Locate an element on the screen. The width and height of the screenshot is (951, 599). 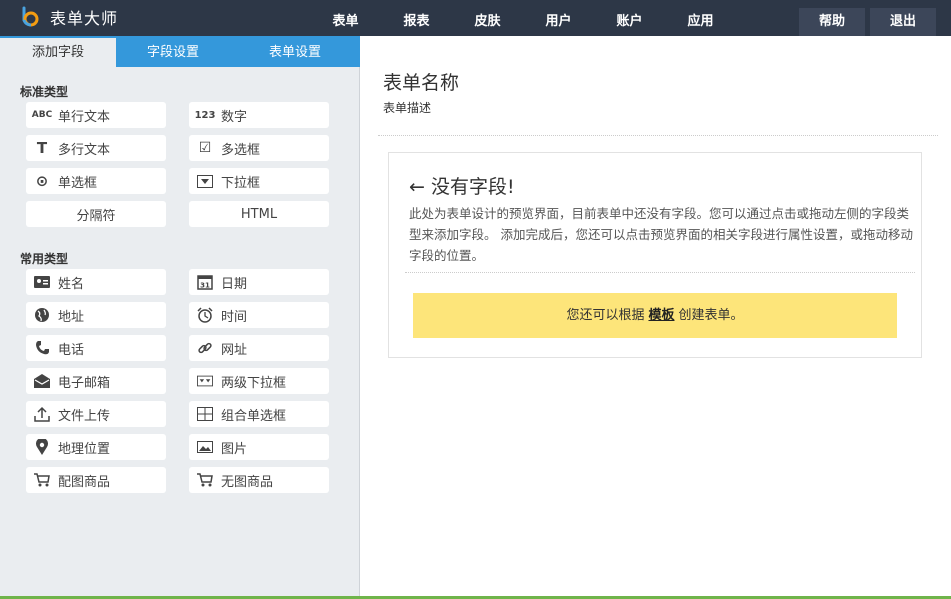
form-title: 表单名称 is located at coordinates (421, 81).